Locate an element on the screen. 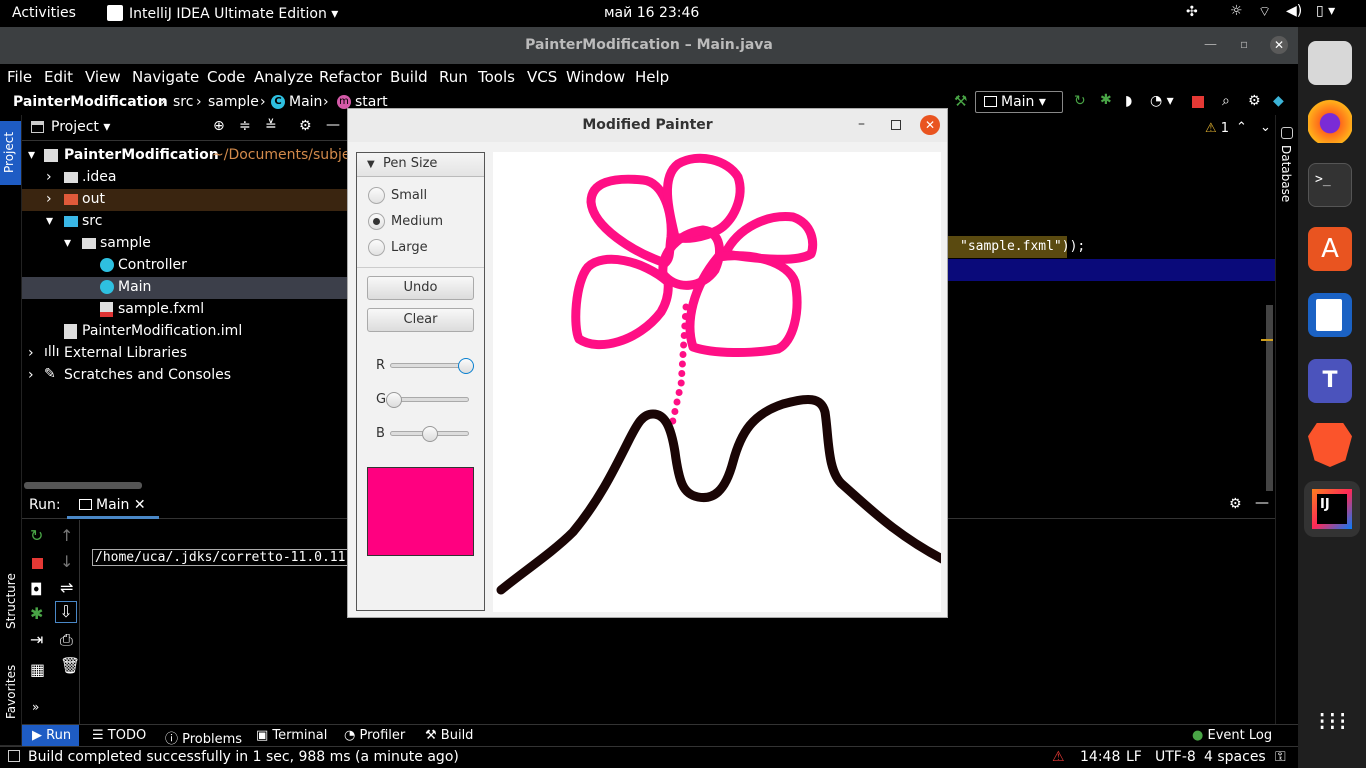 The image size is (1366, 768). menu-code: Code is located at coordinates (226, 77).